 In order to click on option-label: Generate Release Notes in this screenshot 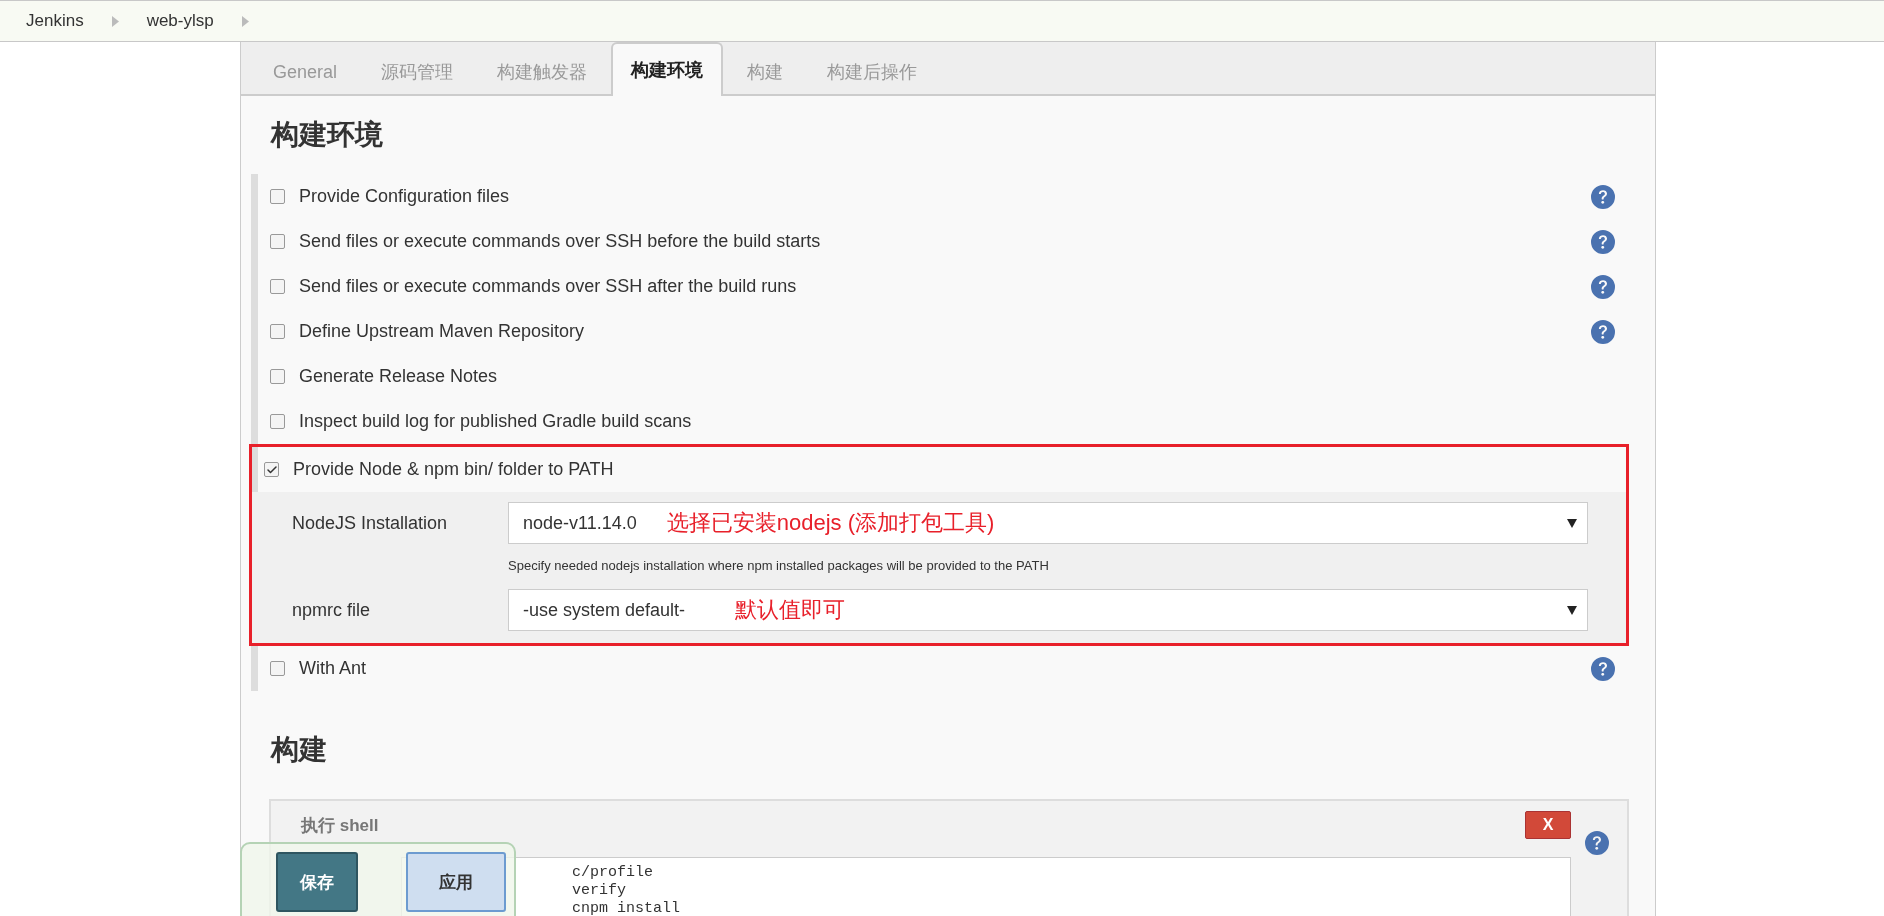, I will do `click(399, 376)`.